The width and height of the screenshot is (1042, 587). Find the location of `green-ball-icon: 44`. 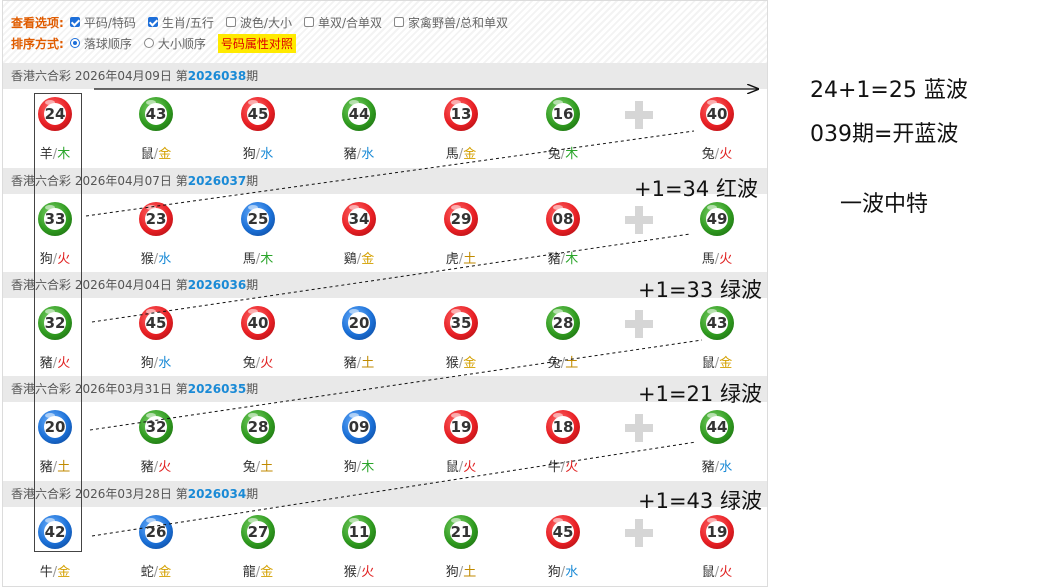

green-ball-icon: 44 is located at coordinates (717, 427).